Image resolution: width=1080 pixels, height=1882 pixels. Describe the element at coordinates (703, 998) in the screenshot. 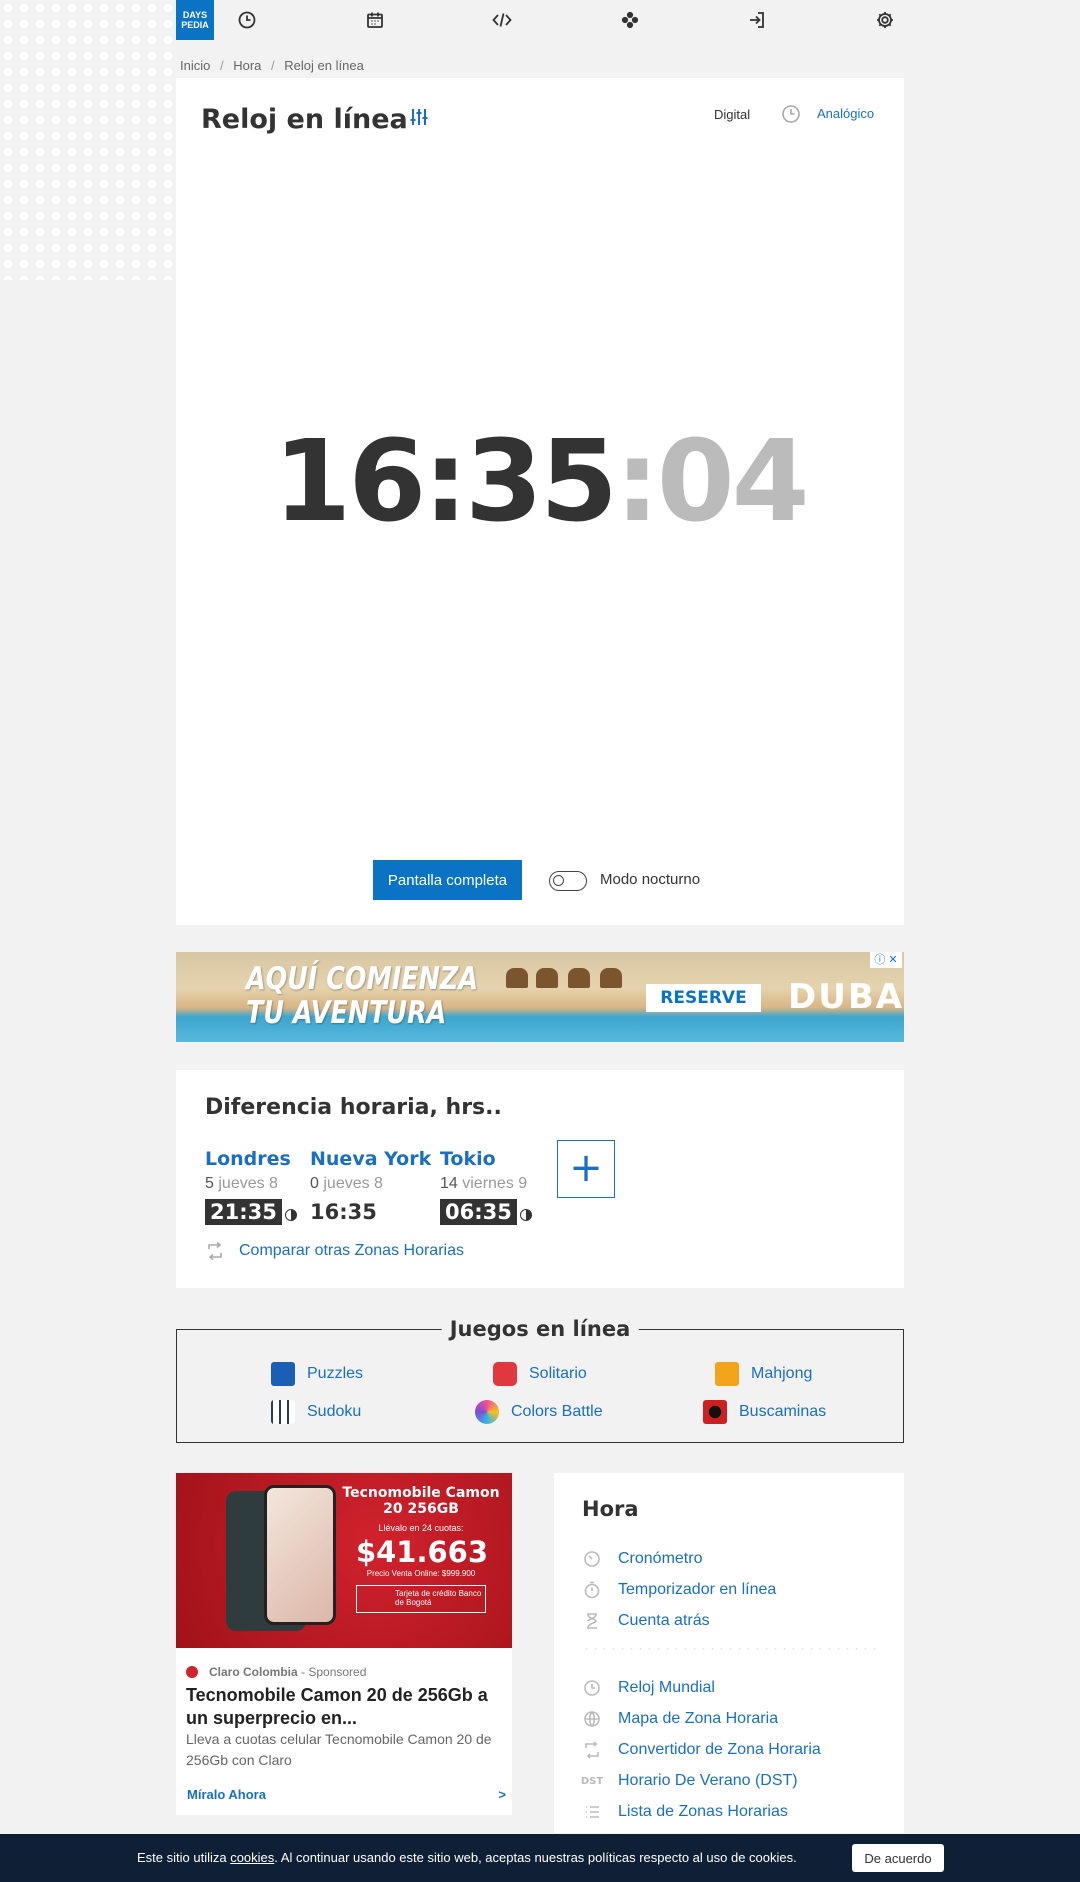

I see `banner-reserve-button: RESERVE` at that location.